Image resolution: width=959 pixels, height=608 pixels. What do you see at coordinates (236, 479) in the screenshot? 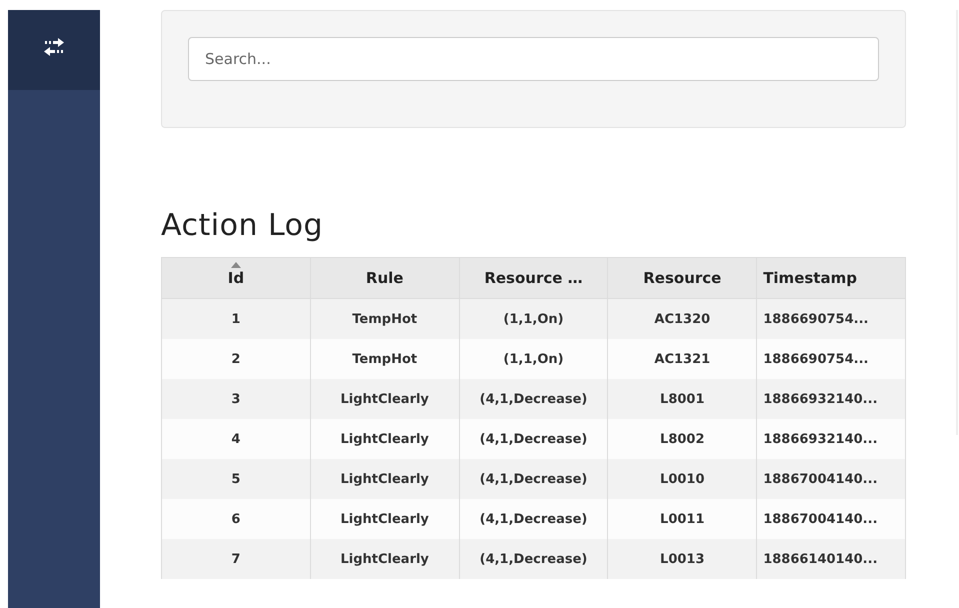
I see `table-cell: 5` at bounding box center [236, 479].